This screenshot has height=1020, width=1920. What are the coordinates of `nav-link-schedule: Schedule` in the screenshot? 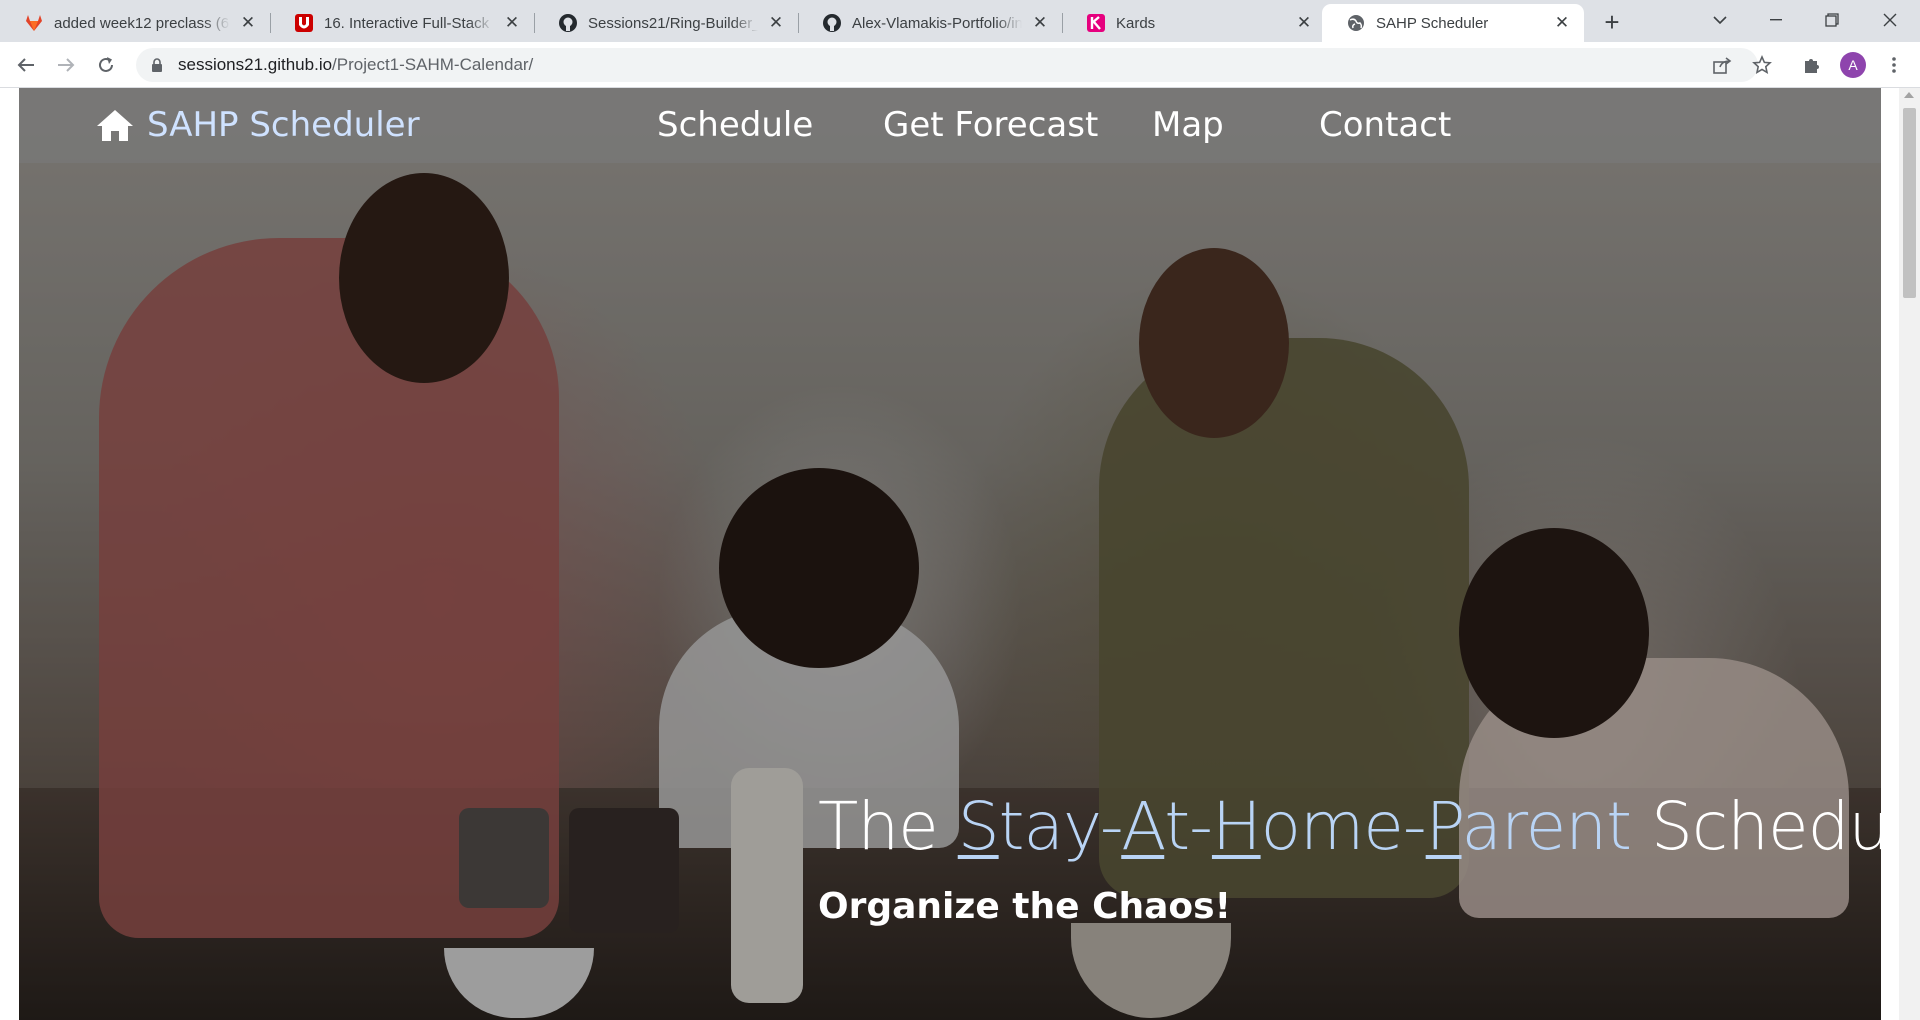 It's located at (735, 125).